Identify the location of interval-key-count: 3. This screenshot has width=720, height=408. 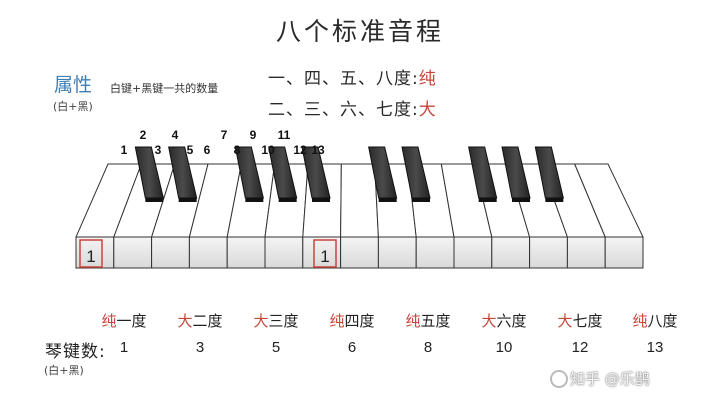
(200, 347).